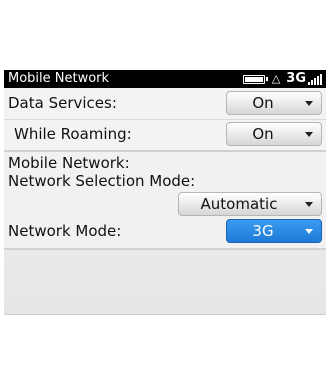  What do you see at coordinates (263, 134) in the screenshot?
I see `while-roaming-value: On` at bounding box center [263, 134].